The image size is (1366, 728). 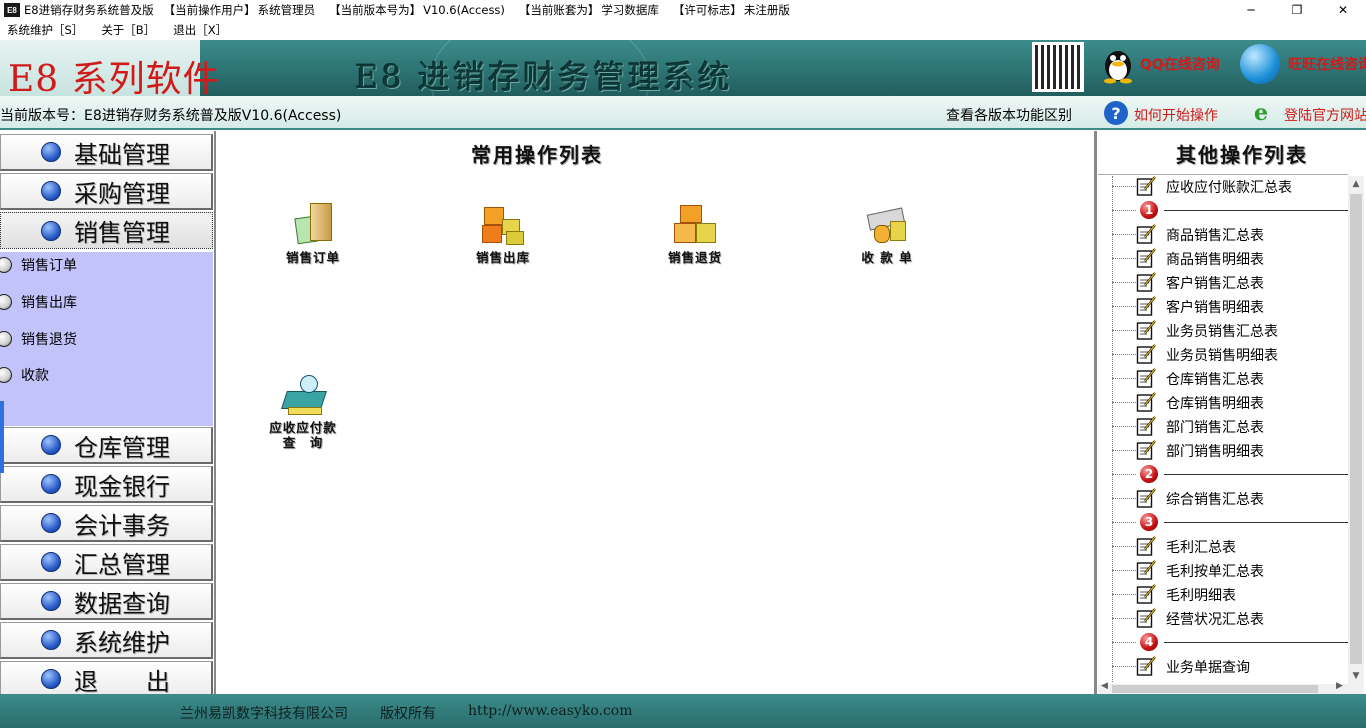 I want to click on tree-item-report: 商品销售汇总表, so click(x=1223, y=234).